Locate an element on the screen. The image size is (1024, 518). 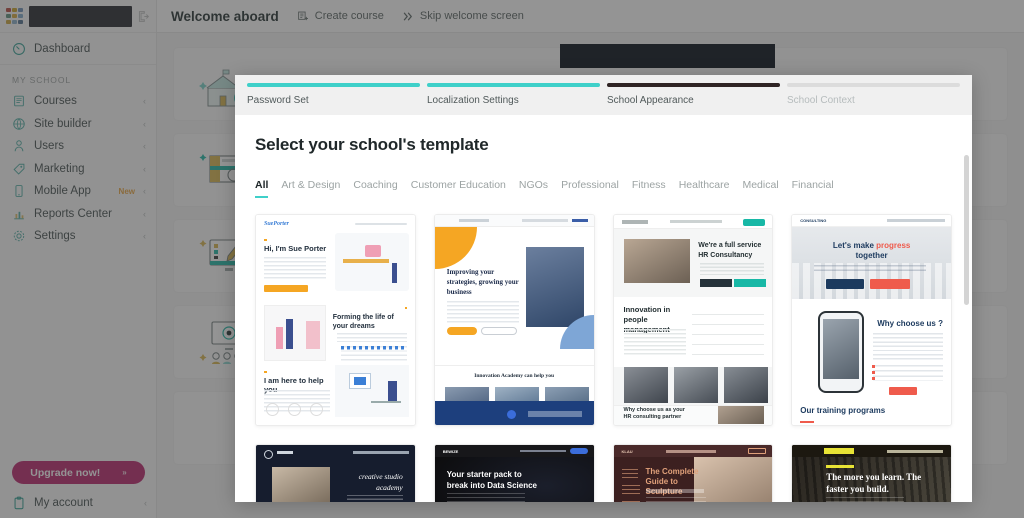
wizard-step-school-appearance: School Appearance is located at coordinates (693, 94).